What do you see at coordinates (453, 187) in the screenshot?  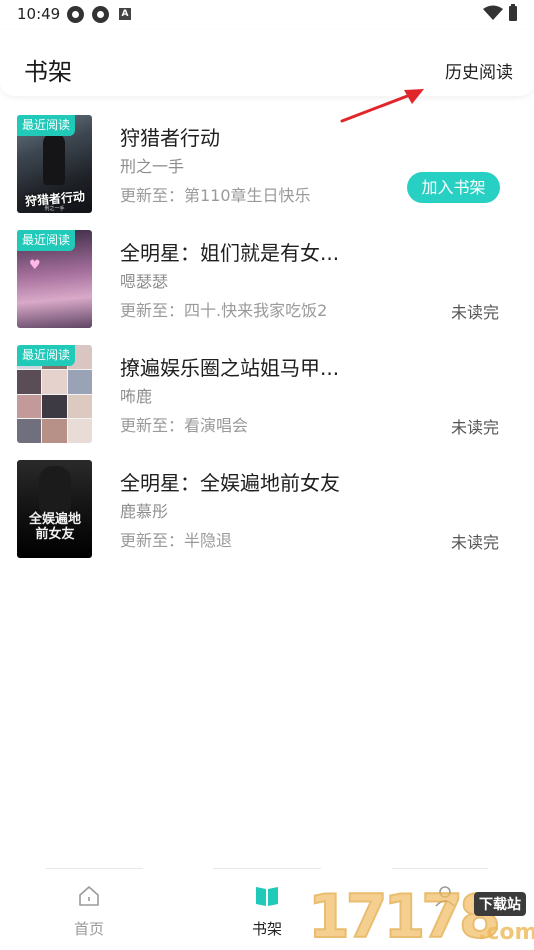 I see `add-to-shelf-button: 加入书架` at bounding box center [453, 187].